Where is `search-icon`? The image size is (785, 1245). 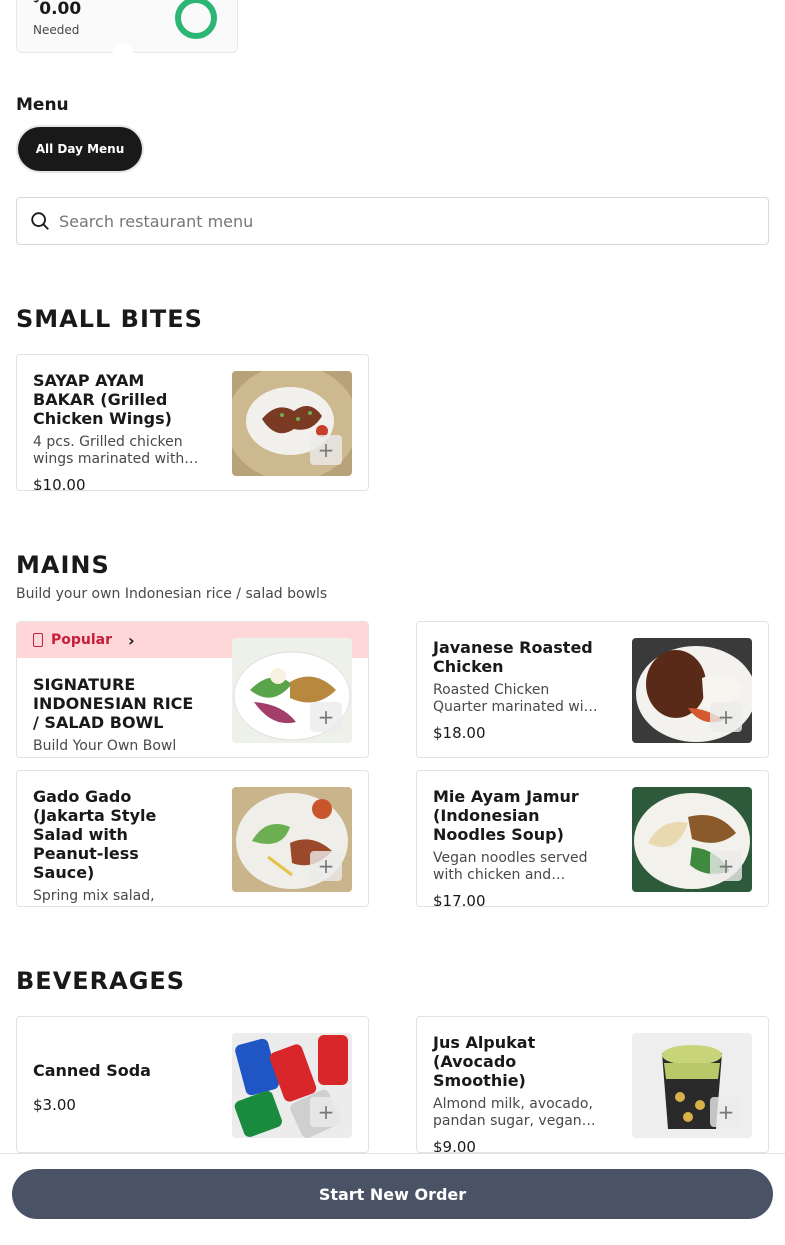
search-icon is located at coordinates (40, 221).